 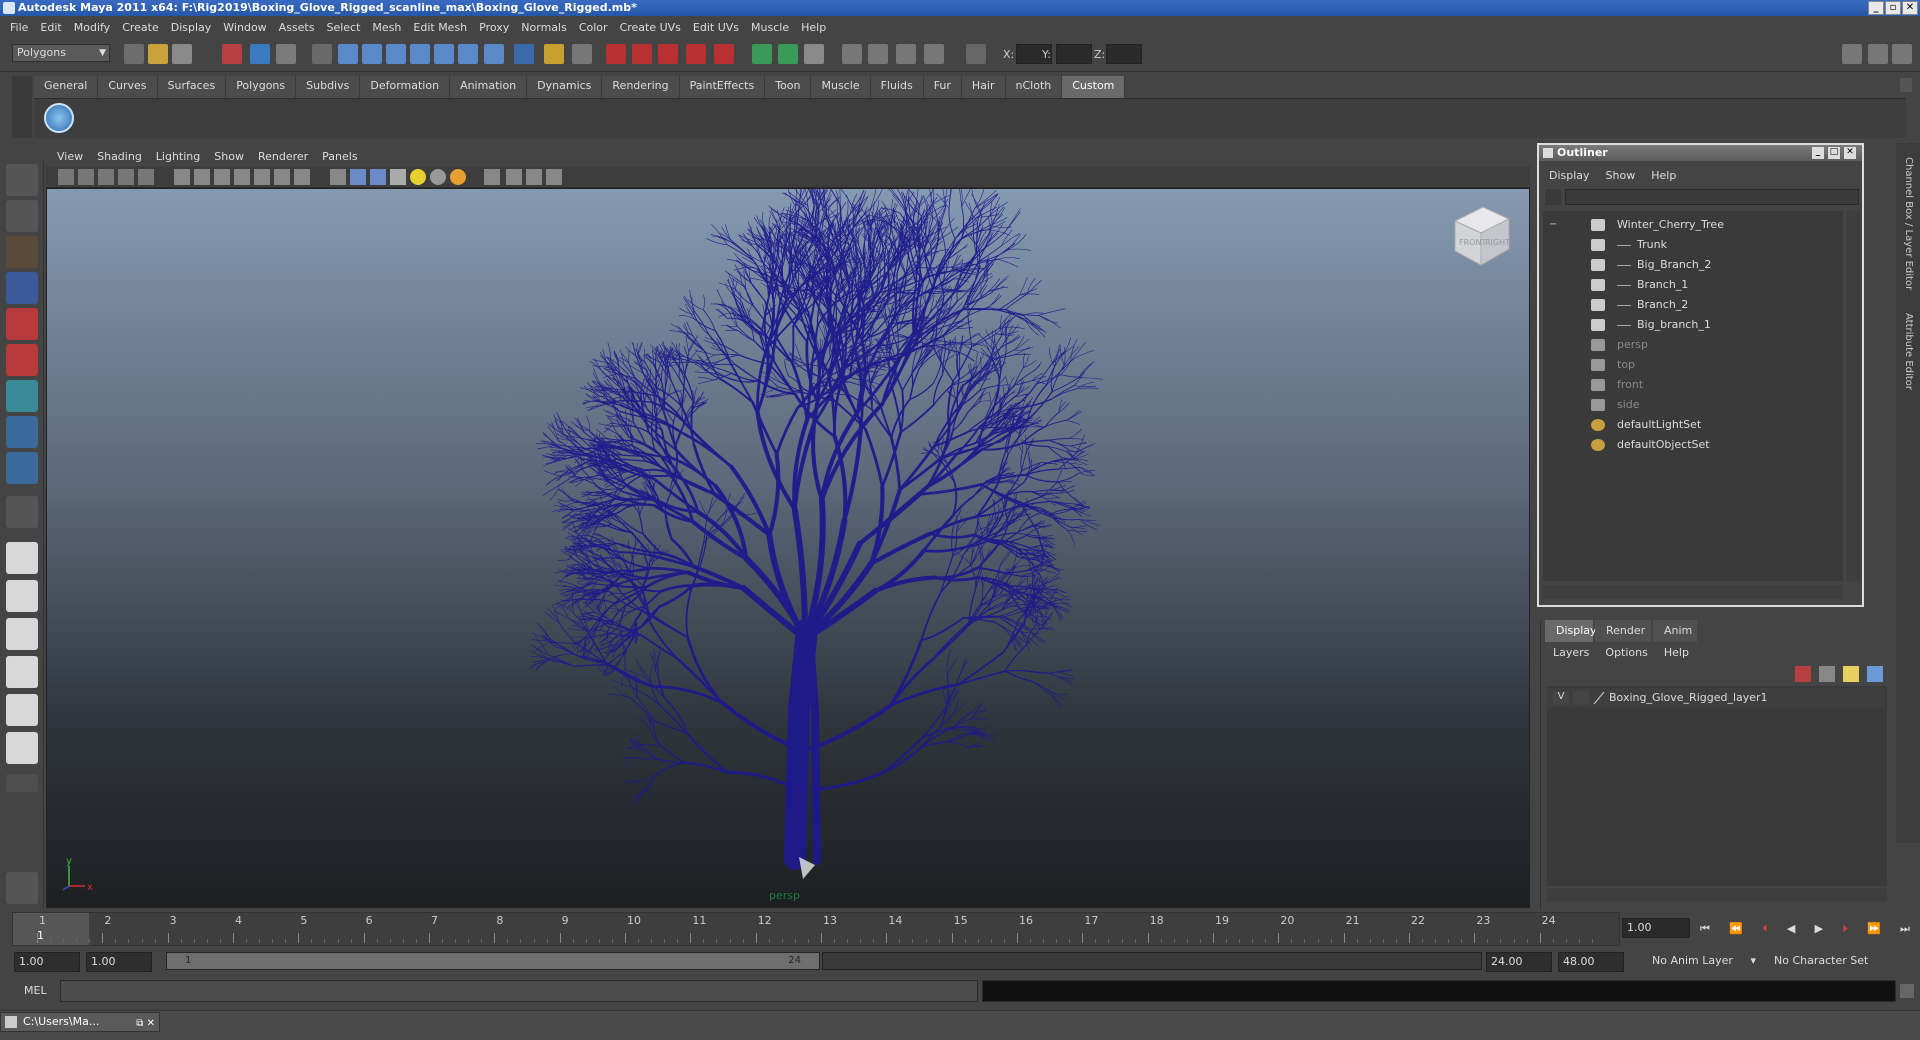 I want to click on step-back-icon: ⏪, so click(x=1736, y=930).